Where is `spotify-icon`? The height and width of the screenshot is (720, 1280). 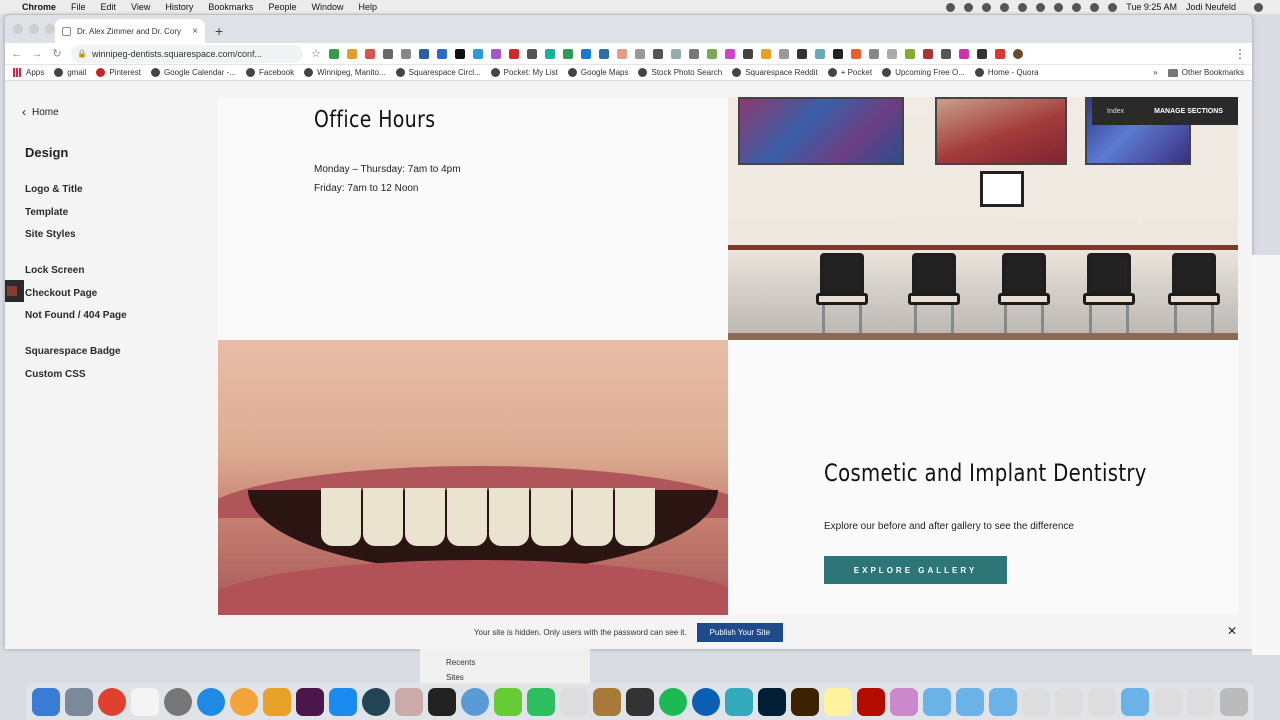 spotify-icon is located at coordinates (673, 701).